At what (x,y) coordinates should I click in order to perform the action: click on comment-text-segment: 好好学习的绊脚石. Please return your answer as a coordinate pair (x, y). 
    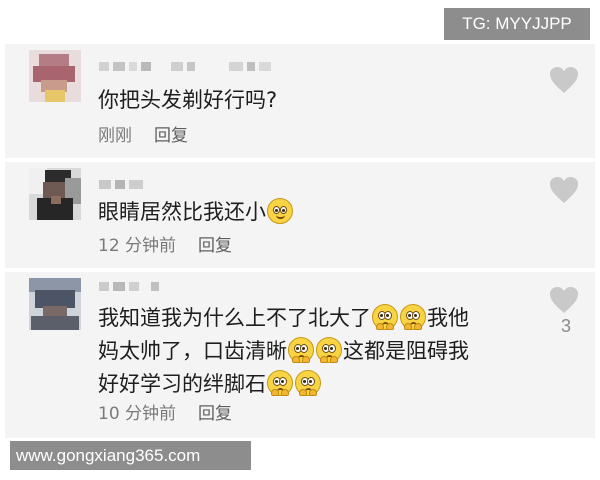
    Looking at the image, I should click on (182, 384).